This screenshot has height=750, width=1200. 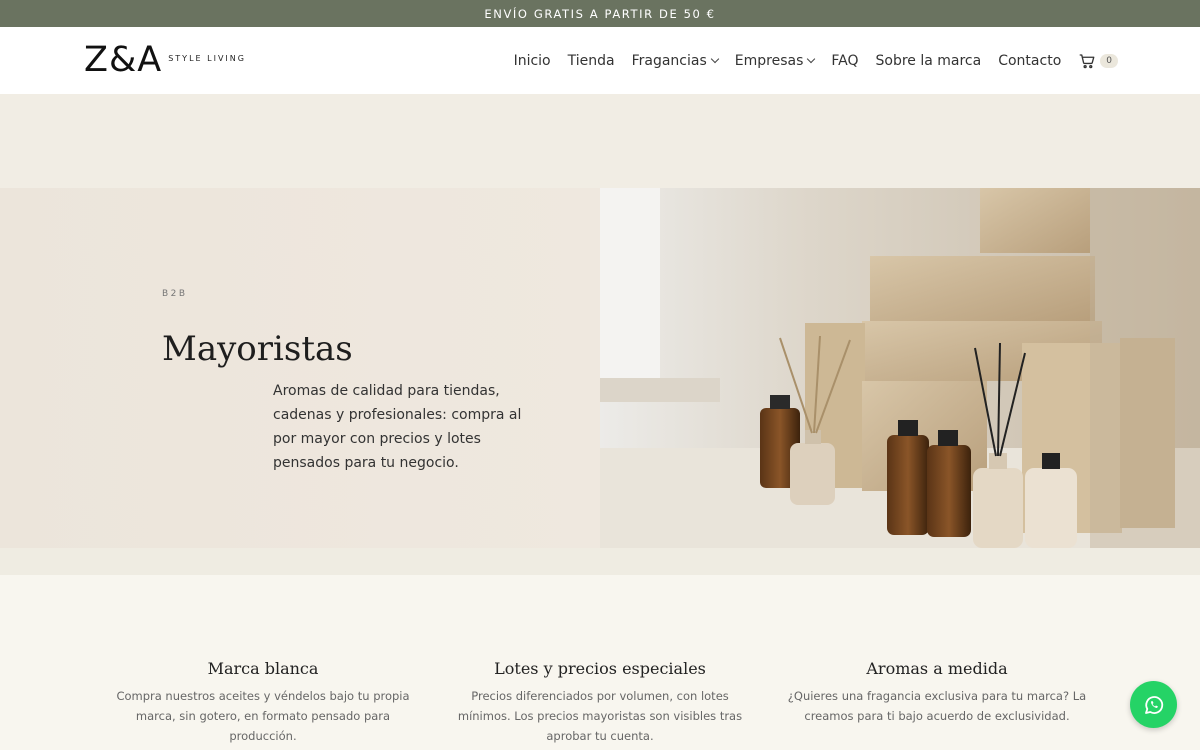 I want to click on logo: Z&A STYLE LIVING, so click(x=165, y=60).